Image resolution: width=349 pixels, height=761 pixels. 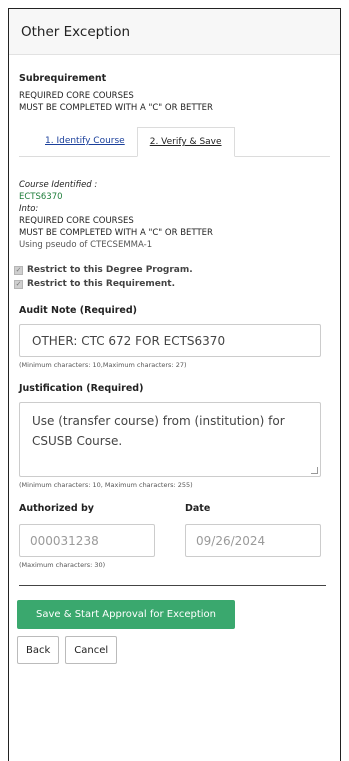 What do you see at coordinates (116, 233) in the screenshot?
I see `into-line-2: MUST BE COMPLETED WITH A "C" OR BETTER` at bounding box center [116, 233].